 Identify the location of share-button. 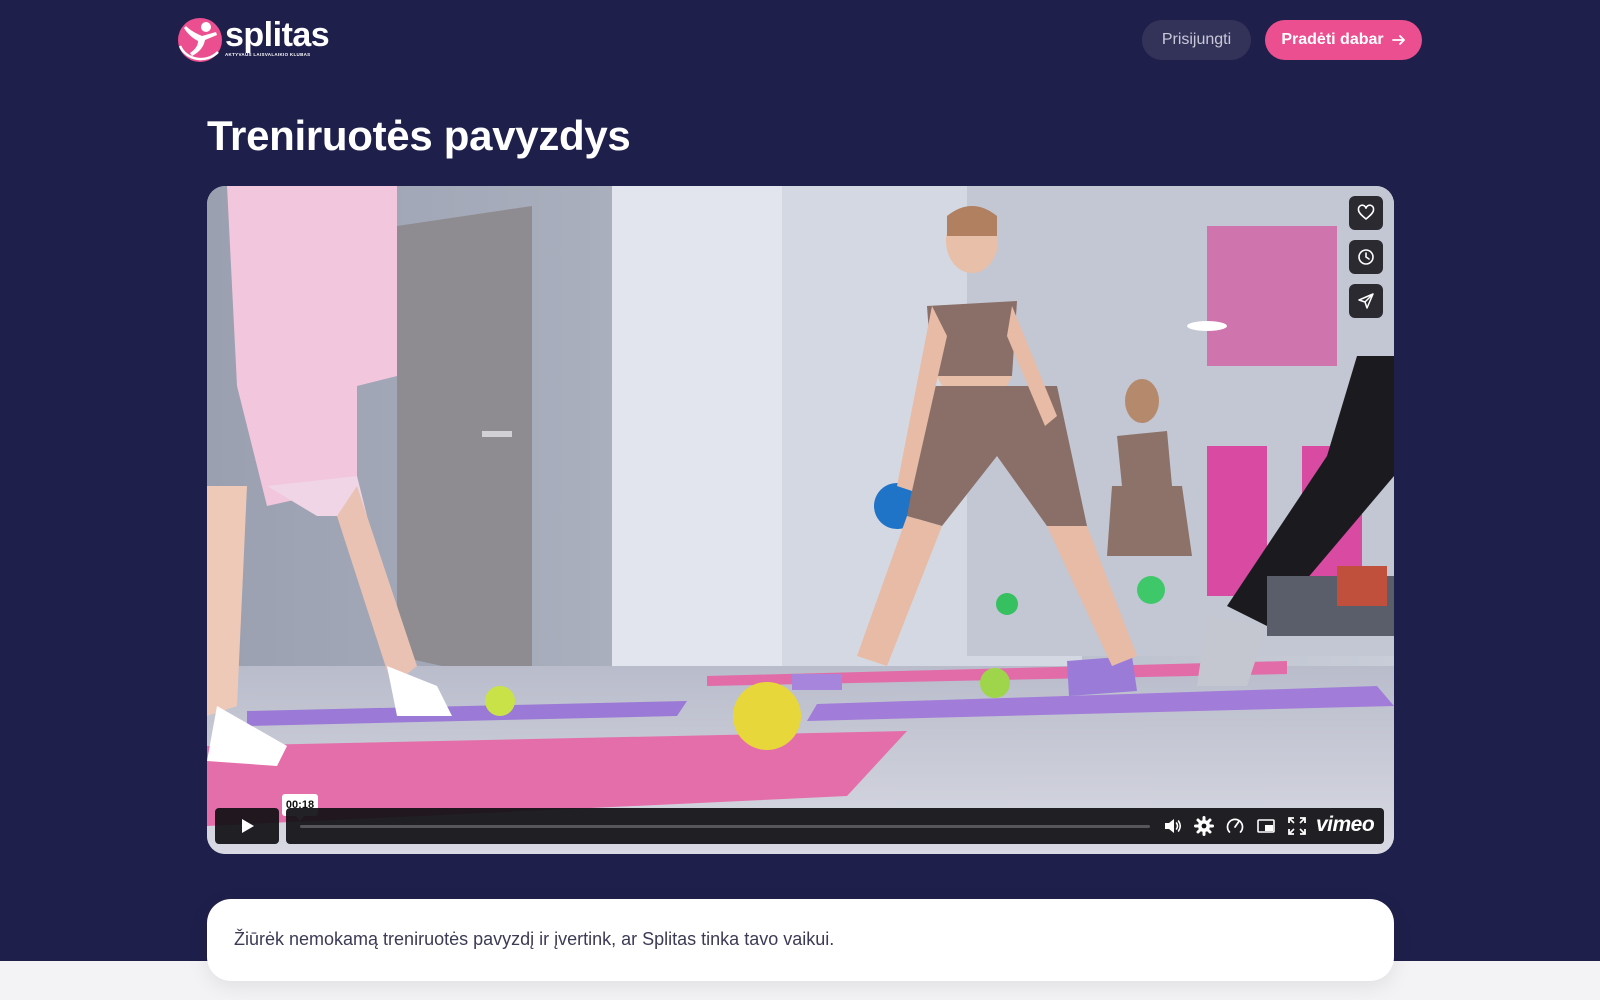
(1366, 301).